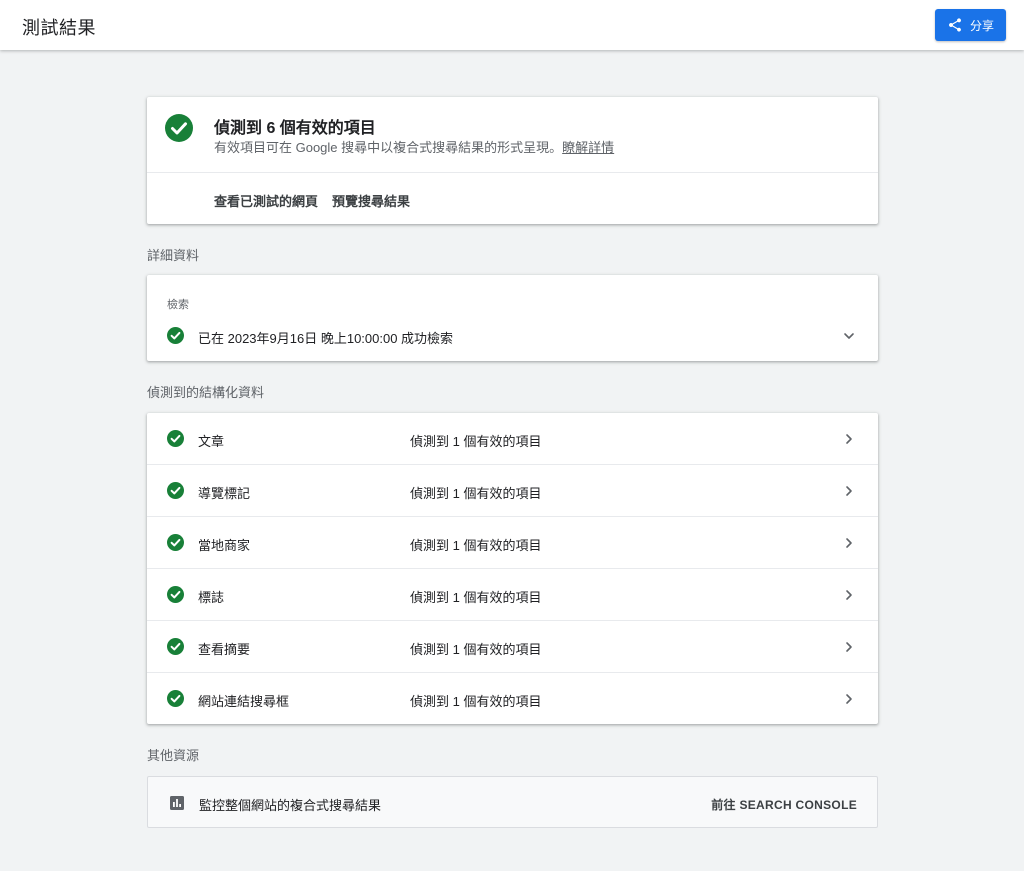 Image resolution: width=1024 pixels, height=871 pixels. I want to click on structured-item-name: 文章, so click(211, 441).